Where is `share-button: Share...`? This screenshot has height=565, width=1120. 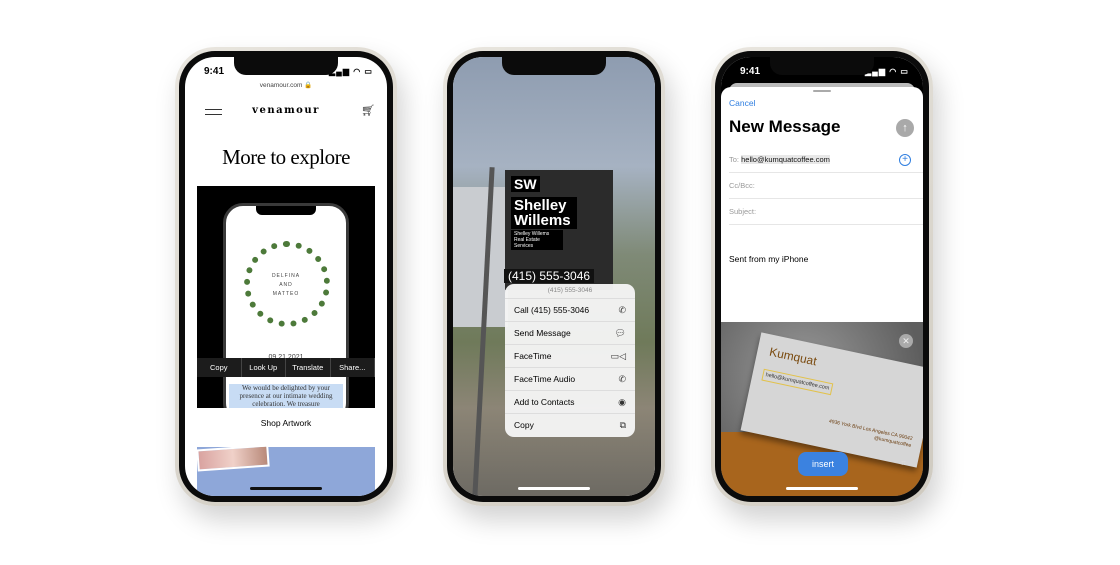 share-button: Share... is located at coordinates (353, 367).